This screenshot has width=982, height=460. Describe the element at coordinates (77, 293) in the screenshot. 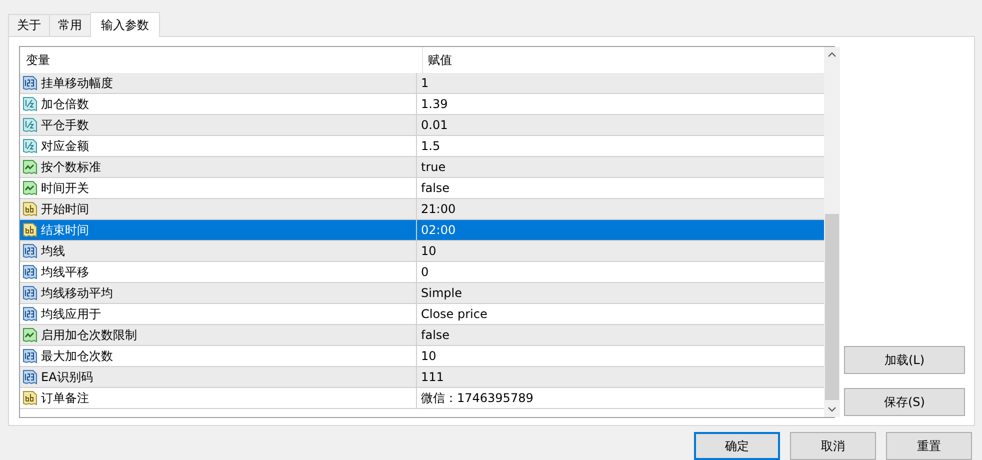

I see `parameter-name: 均线移动平均` at that location.